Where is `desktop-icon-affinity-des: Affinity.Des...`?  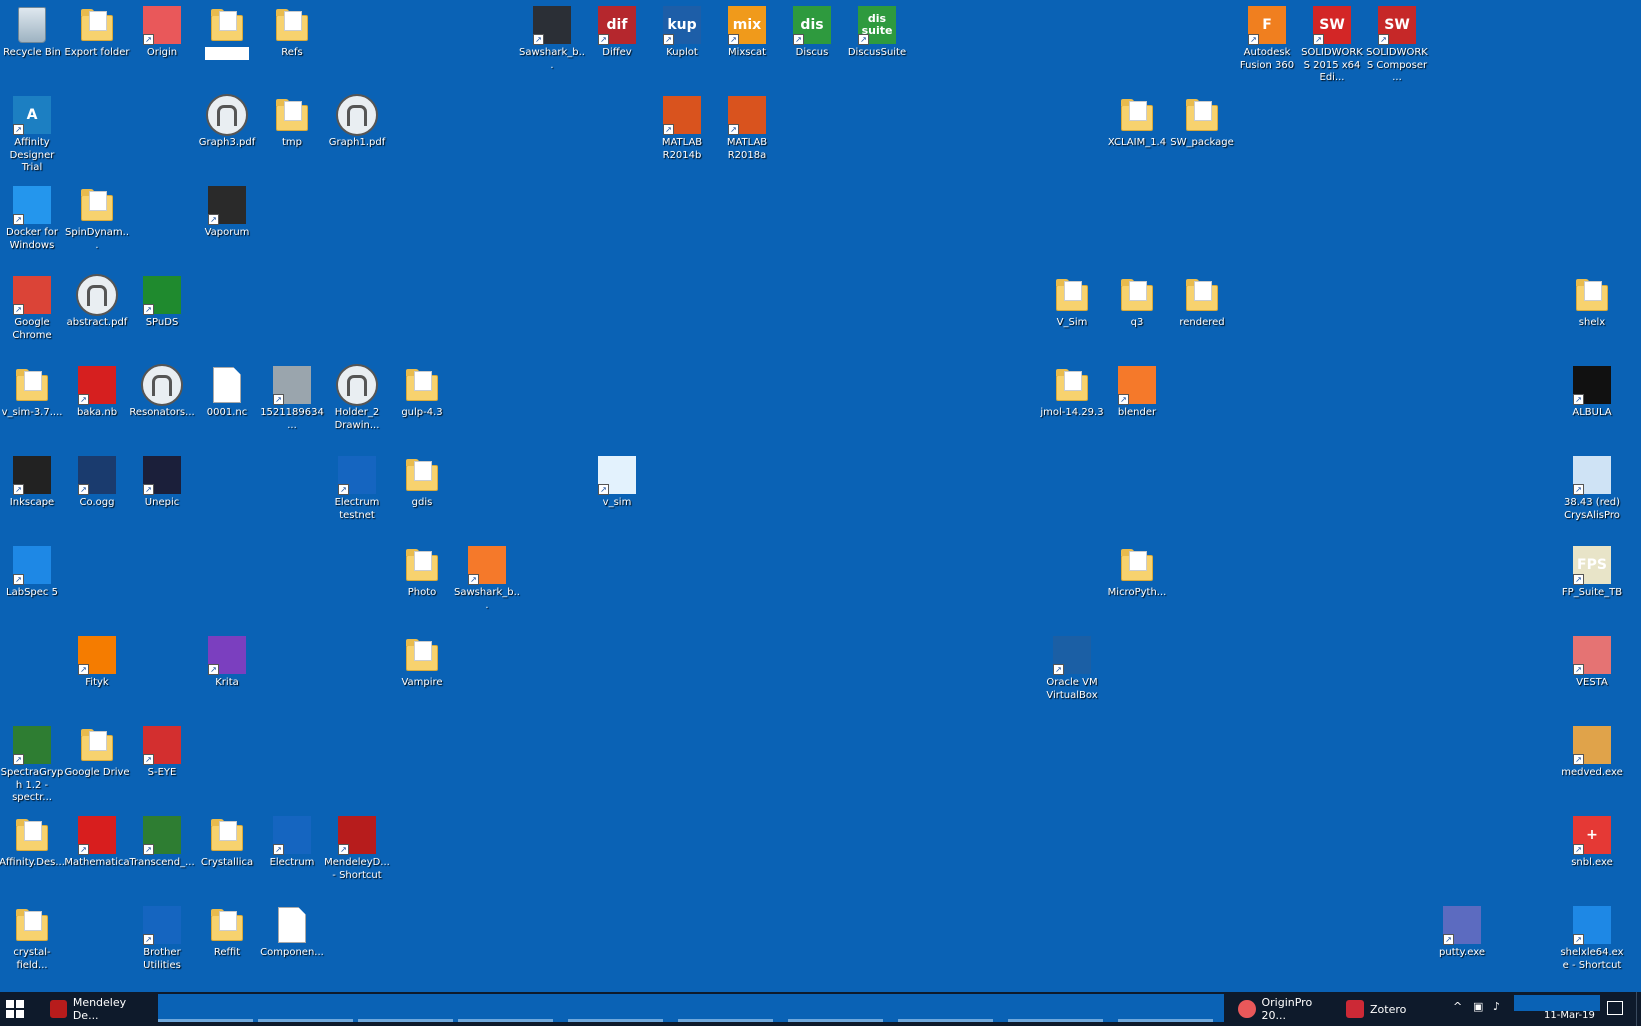 desktop-icon-affinity-des: Affinity.Des... is located at coordinates (32, 842).